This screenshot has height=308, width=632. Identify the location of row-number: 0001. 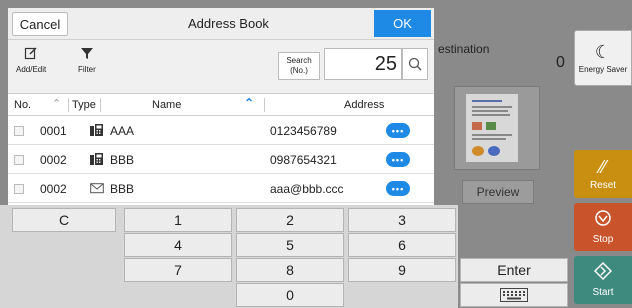
(53, 131).